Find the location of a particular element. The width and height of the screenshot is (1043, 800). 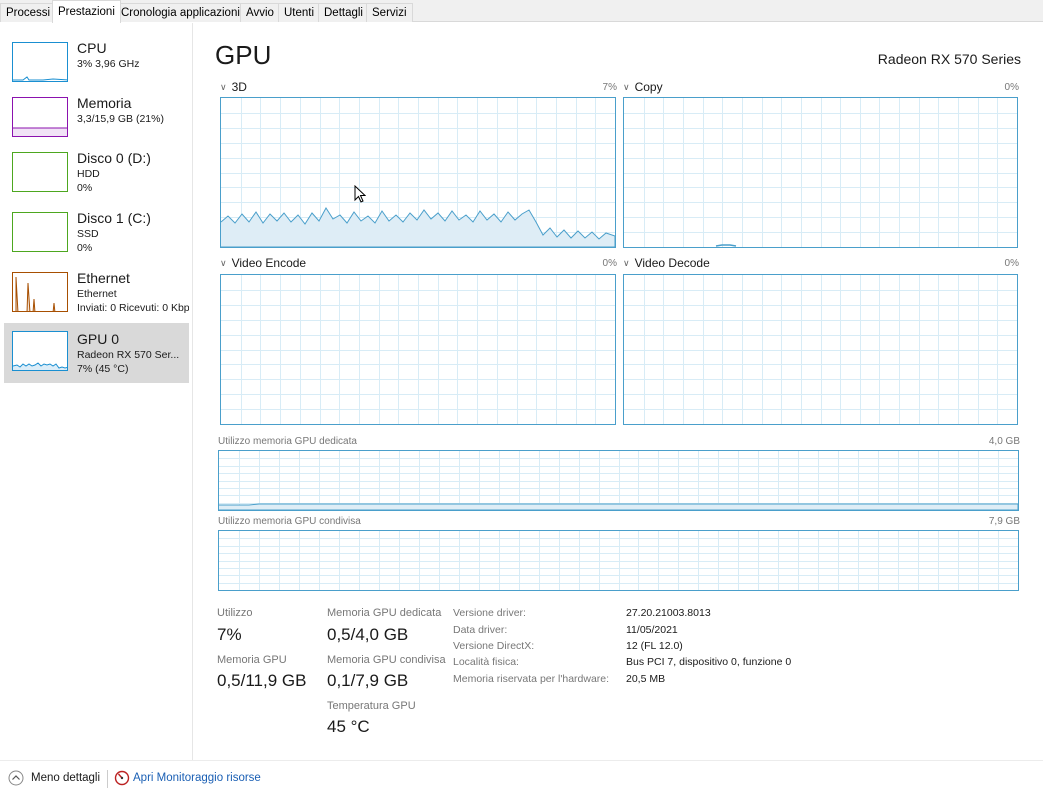

driver-version-label: Versione driver: is located at coordinates (489, 613).